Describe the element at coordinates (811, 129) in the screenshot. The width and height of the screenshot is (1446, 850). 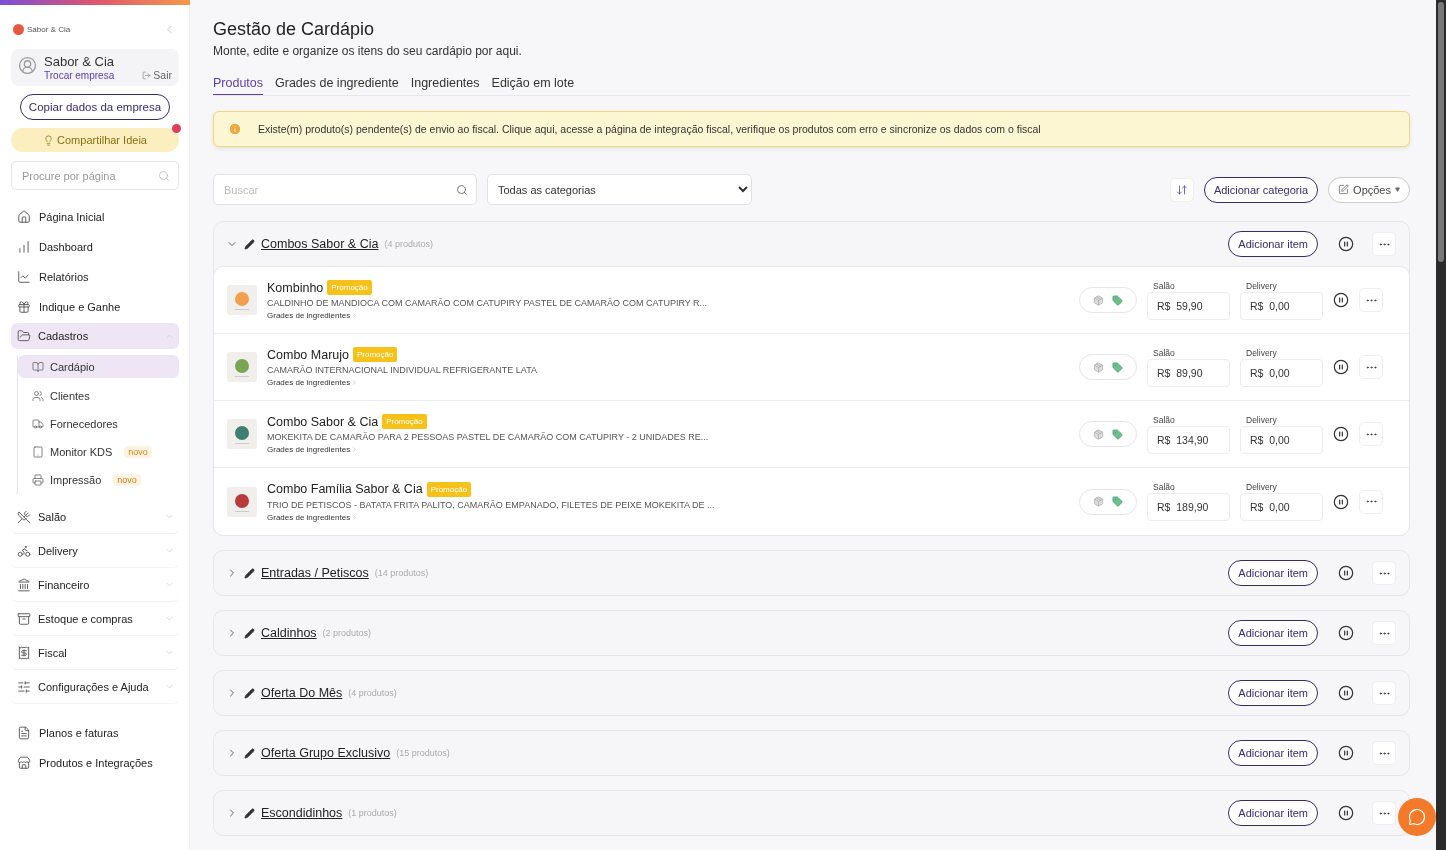
I see `fiscal-alert: Existe(m) produto(s) pendente(s) de envio ao fiscal. Clique aqui, acesse a página de integração fiscal, verifique os produtos com erro e sincronize os dados com o fiscal` at that location.